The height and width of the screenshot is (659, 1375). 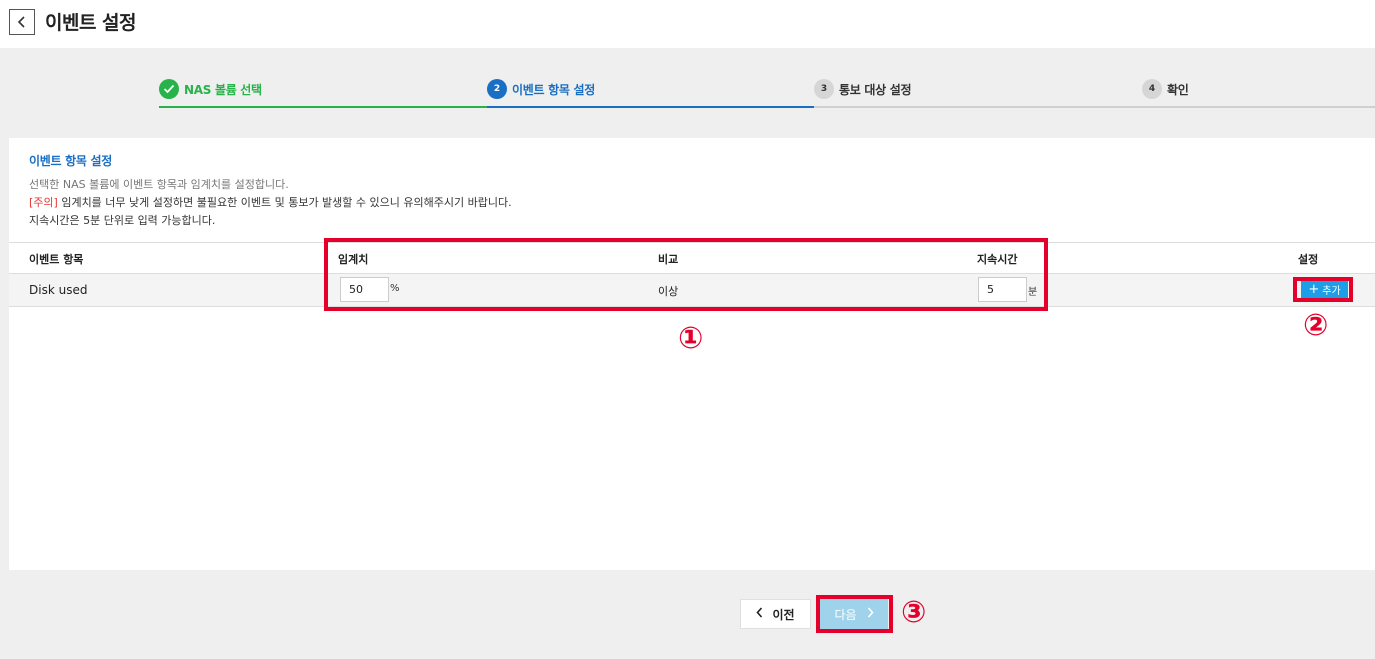 What do you see at coordinates (56, 259) in the screenshot?
I see `col-event-item: 이벤트 항목` at bounding box center [56, 259].